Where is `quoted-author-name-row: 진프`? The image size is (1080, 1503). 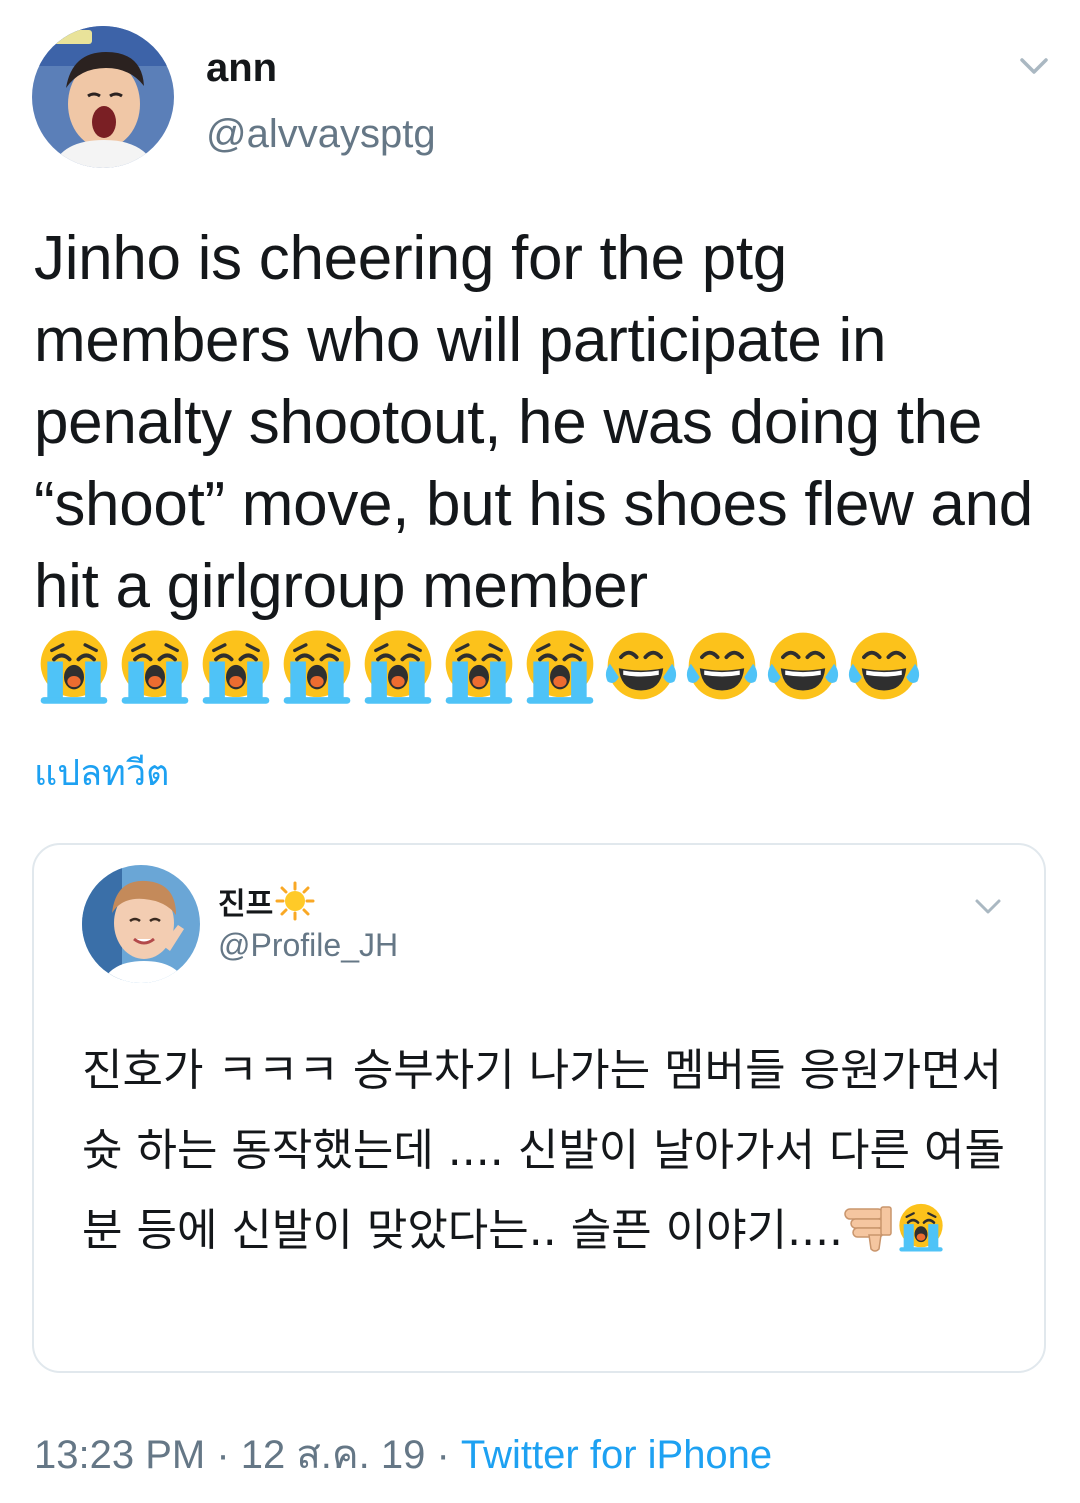 quoted-author-name-row: 진프 is located at coordinates (266, 901).